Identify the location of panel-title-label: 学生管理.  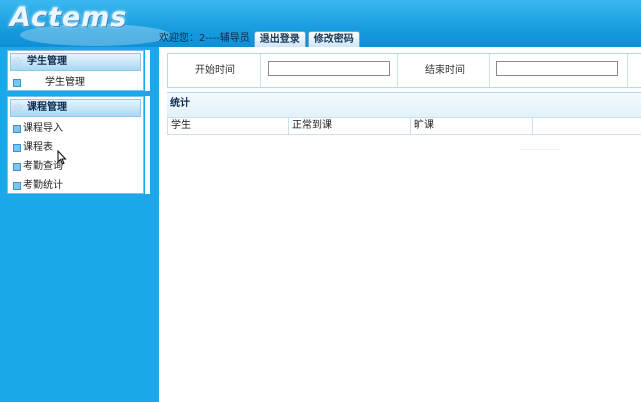
(47, 61).